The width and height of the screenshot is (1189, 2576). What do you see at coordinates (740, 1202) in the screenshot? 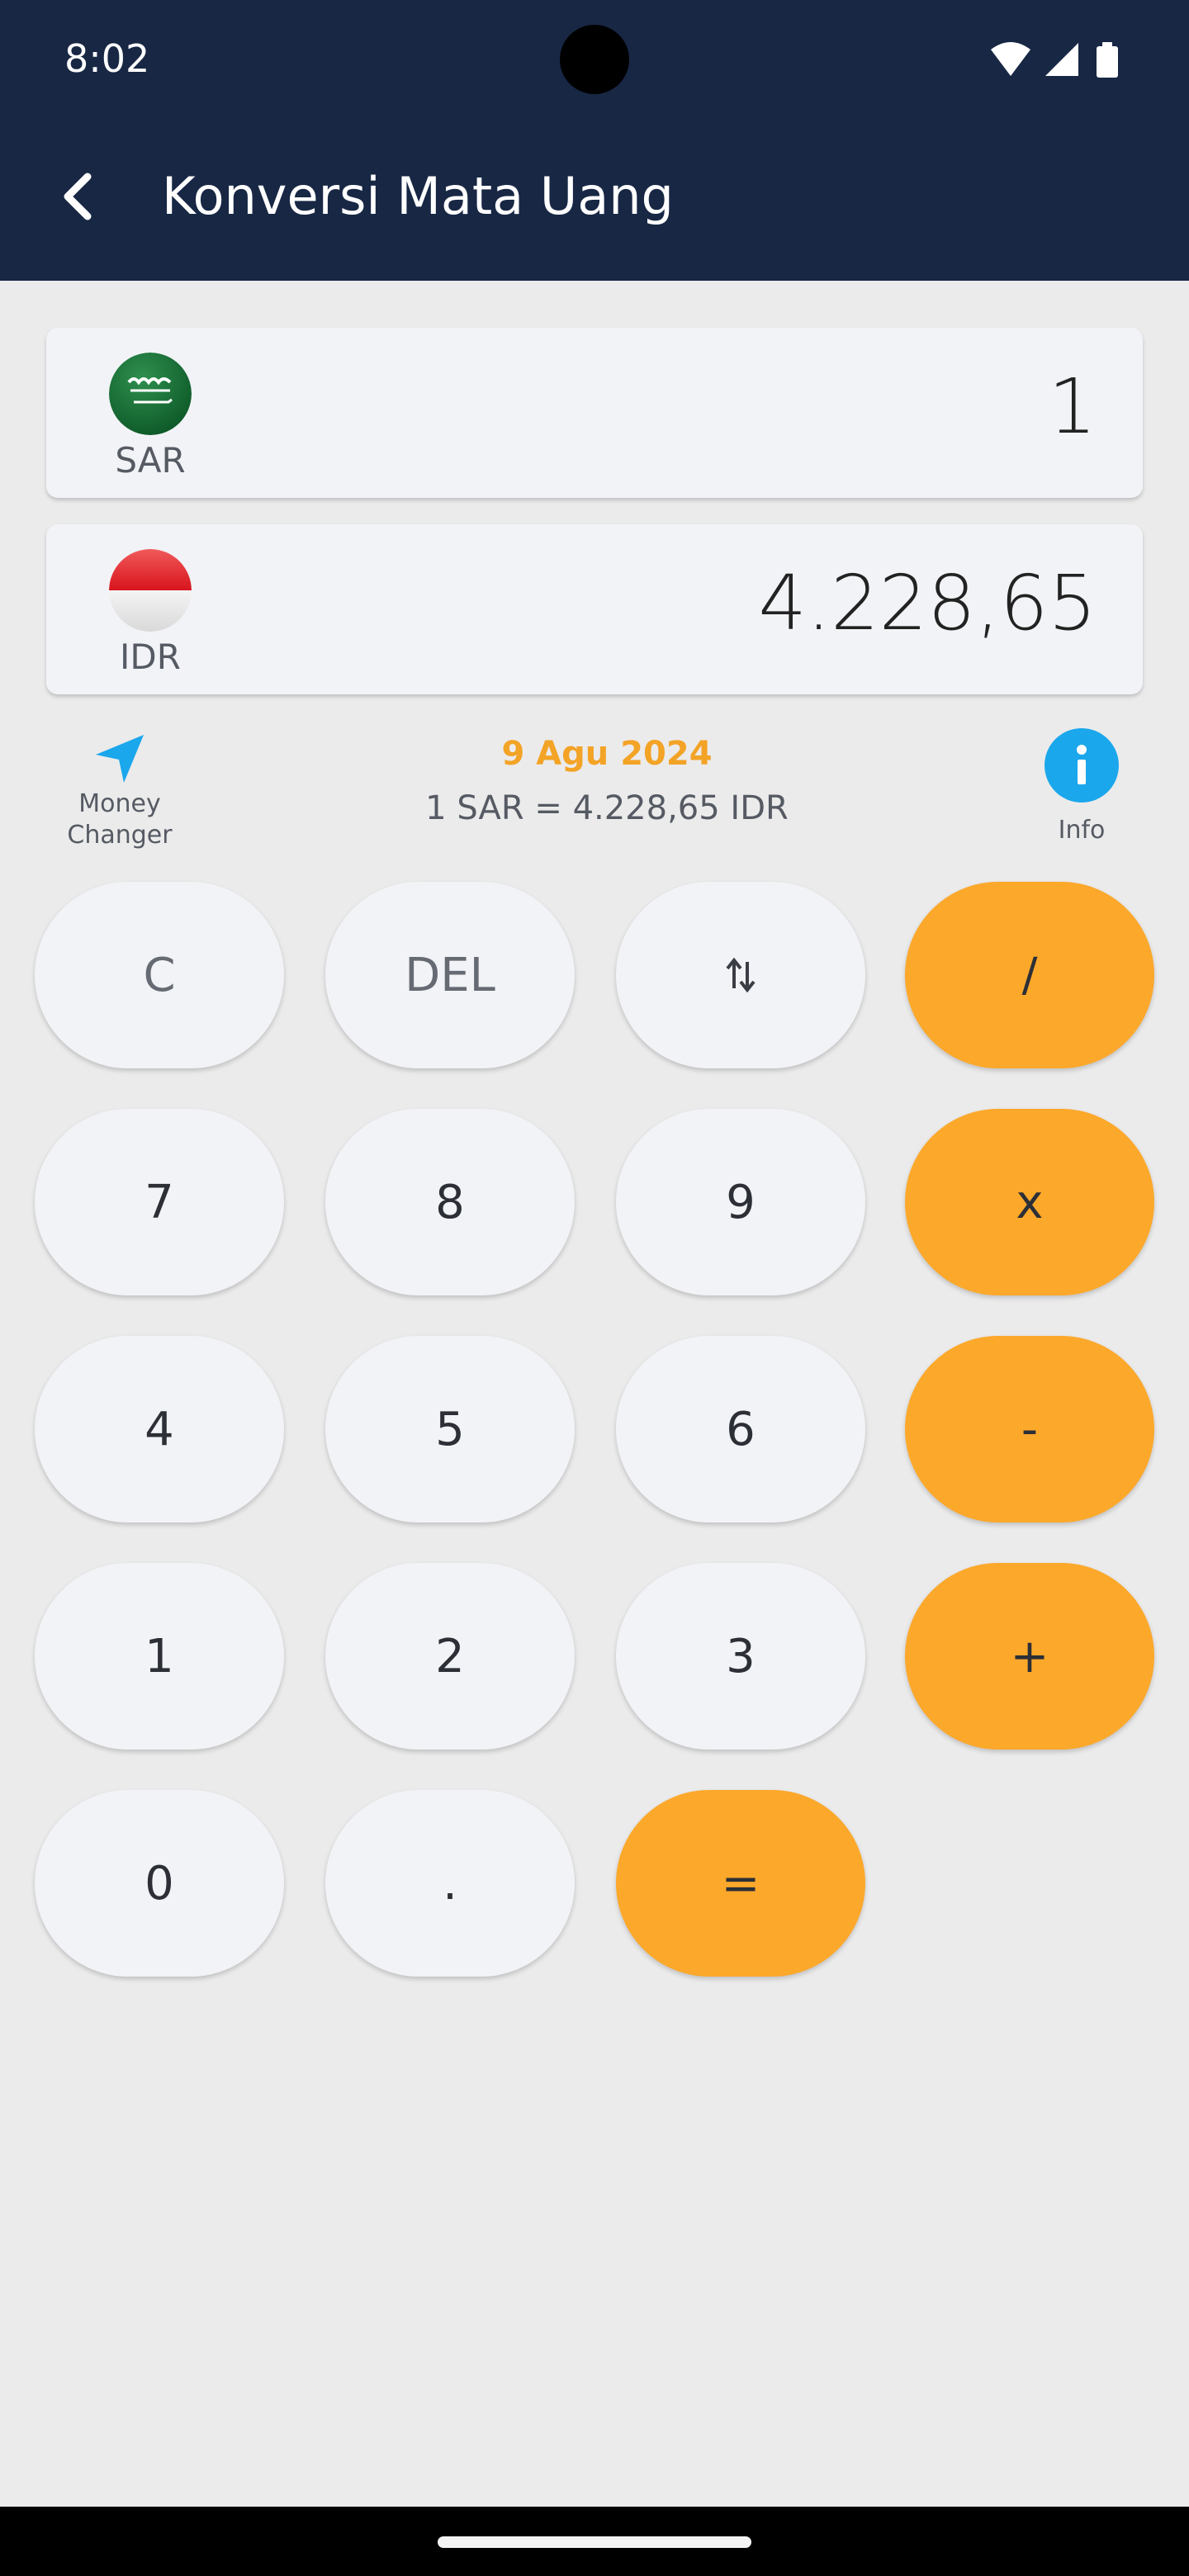
I see `digit-9-button: 9` at bounding box center [740, 1202].